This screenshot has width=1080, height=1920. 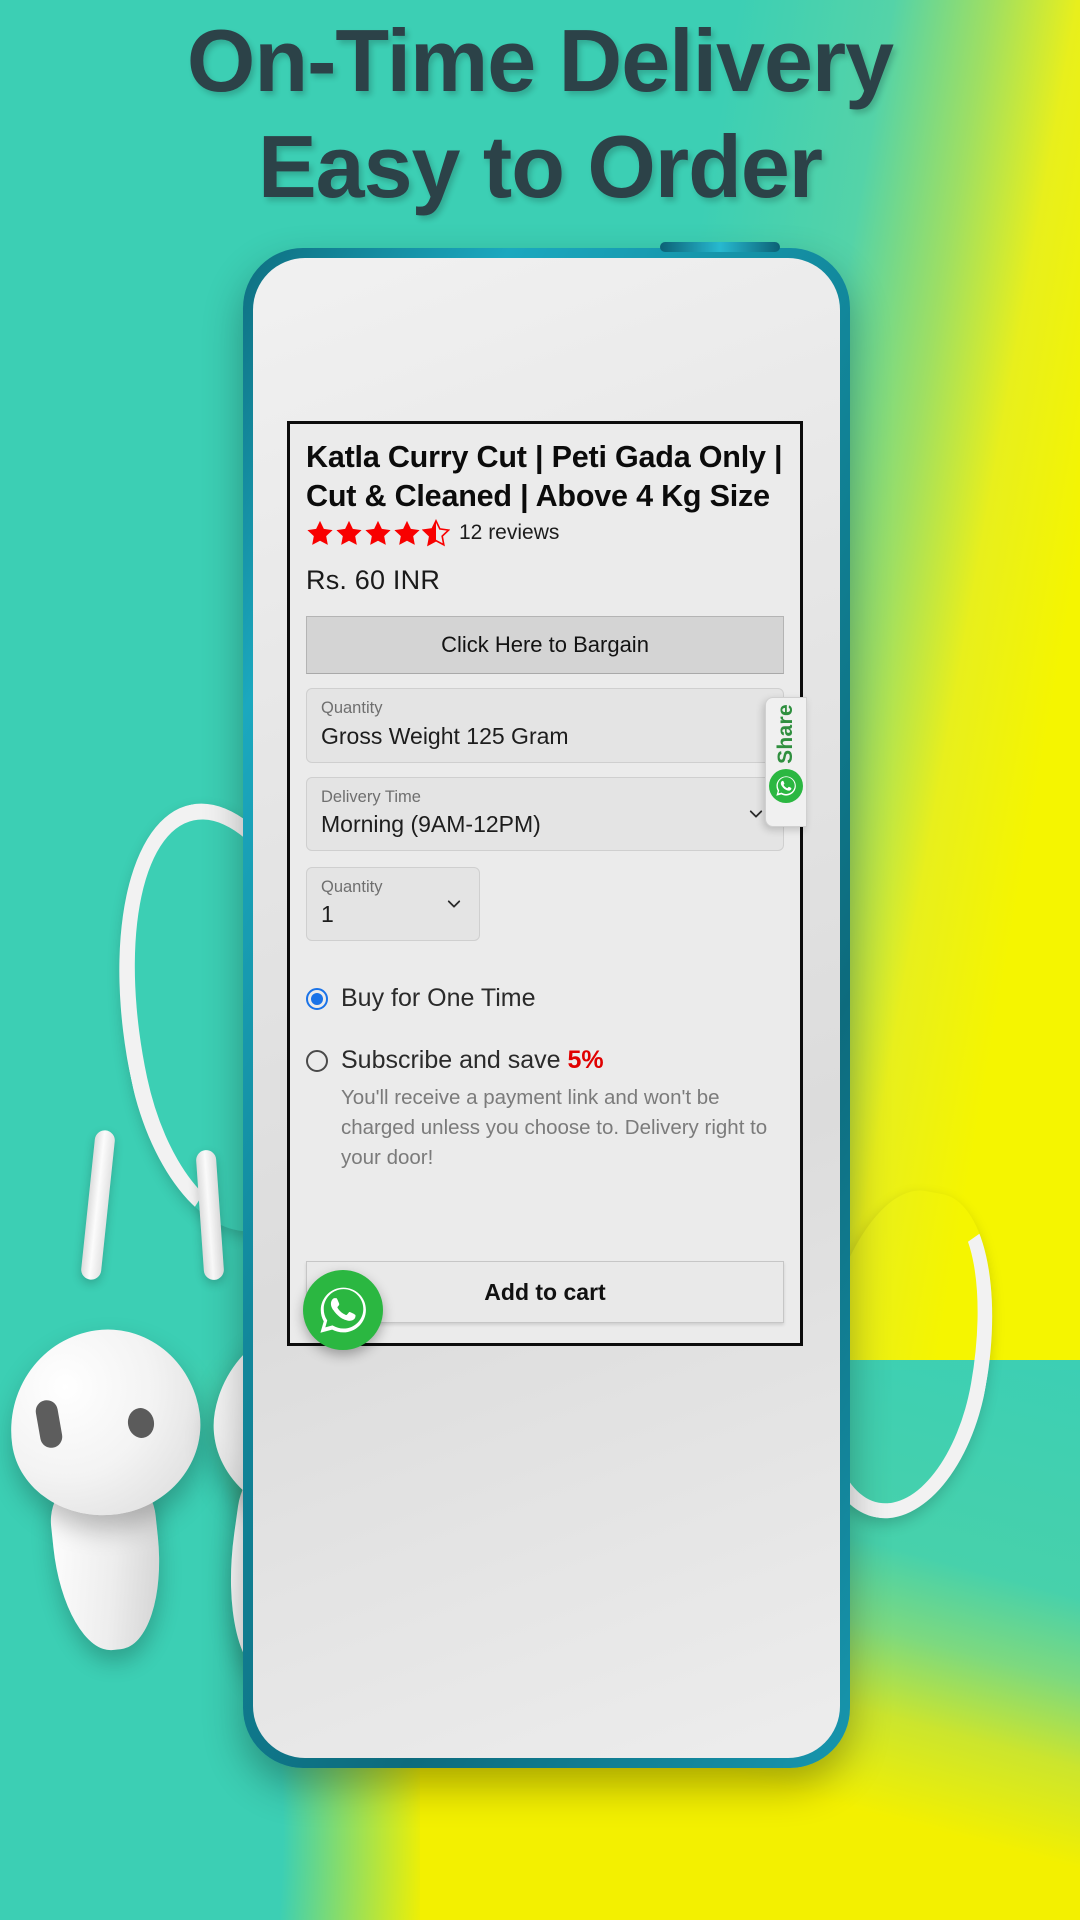 I want to click on delivery-time-select: Delivery Time Morning (9AM-12PM), so click(x=545, y=813).